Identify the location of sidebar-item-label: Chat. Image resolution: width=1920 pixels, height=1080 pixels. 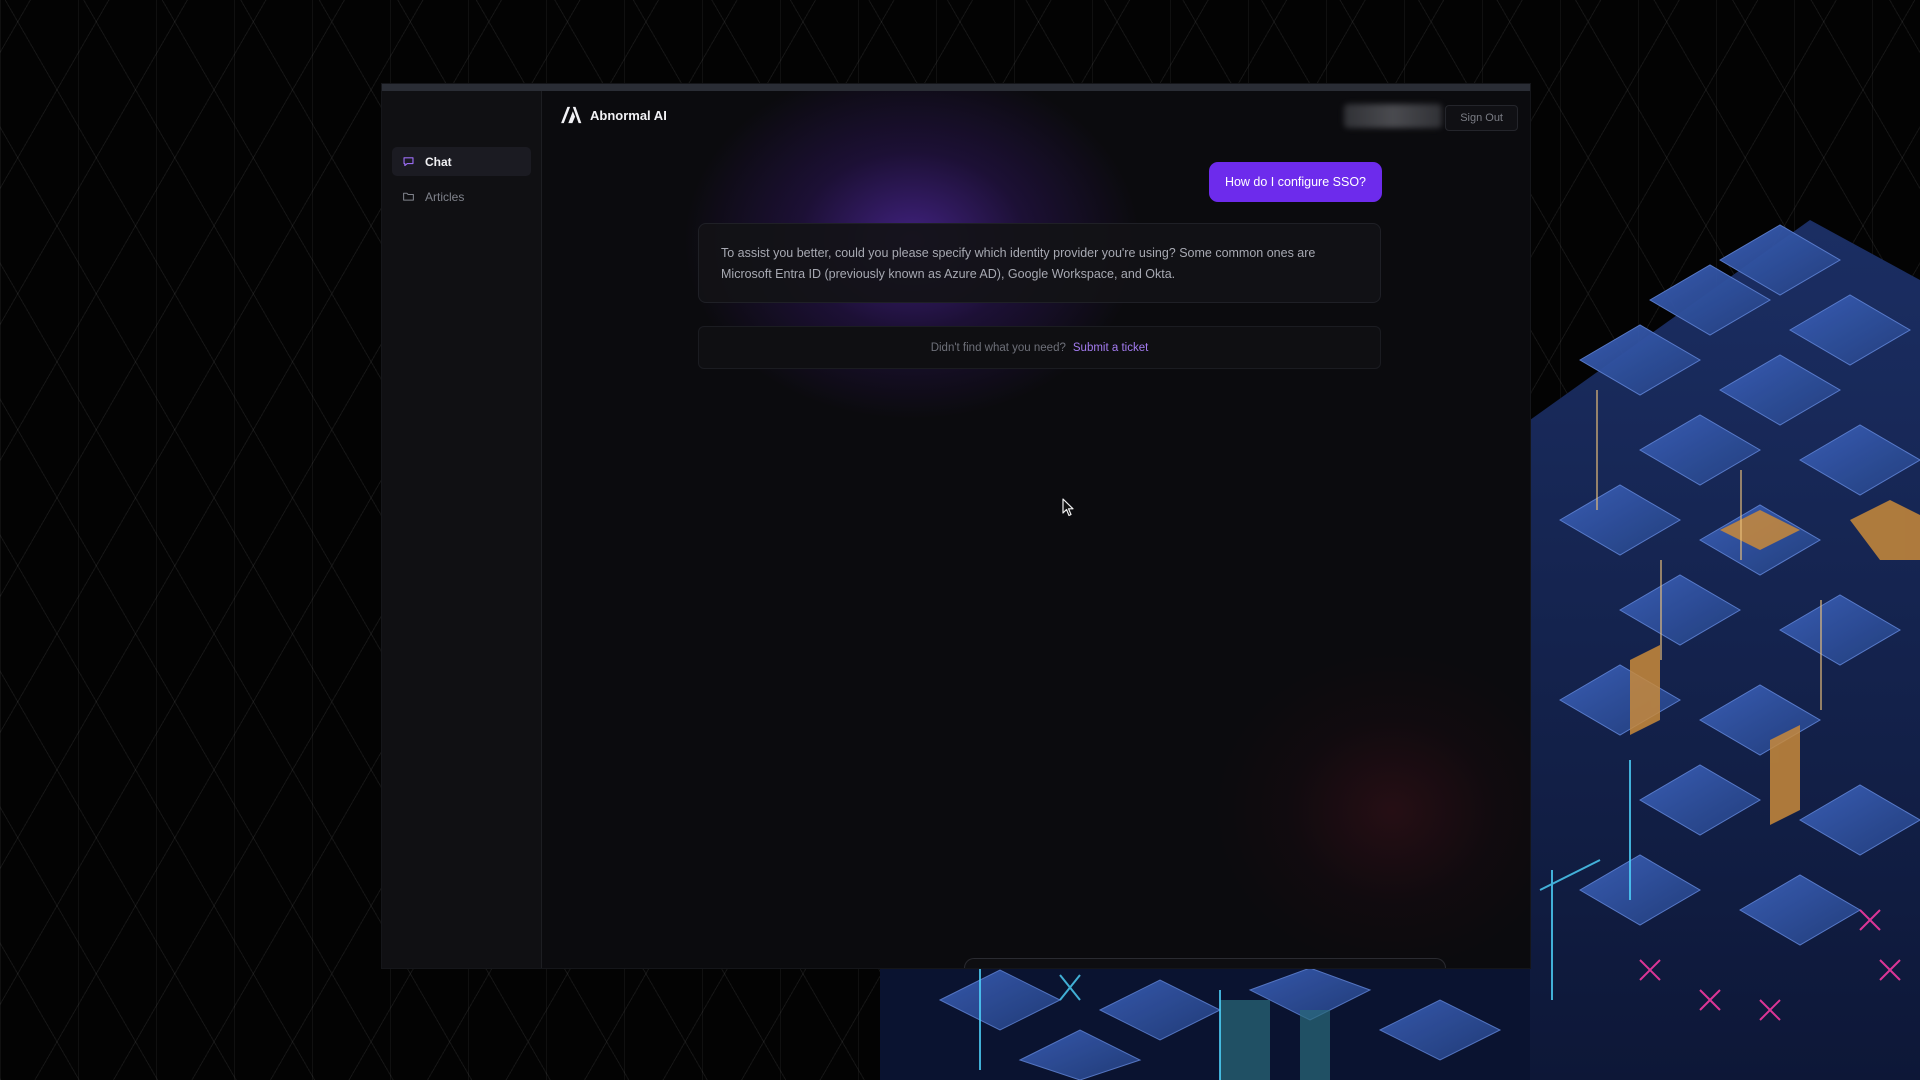
(438, 161).